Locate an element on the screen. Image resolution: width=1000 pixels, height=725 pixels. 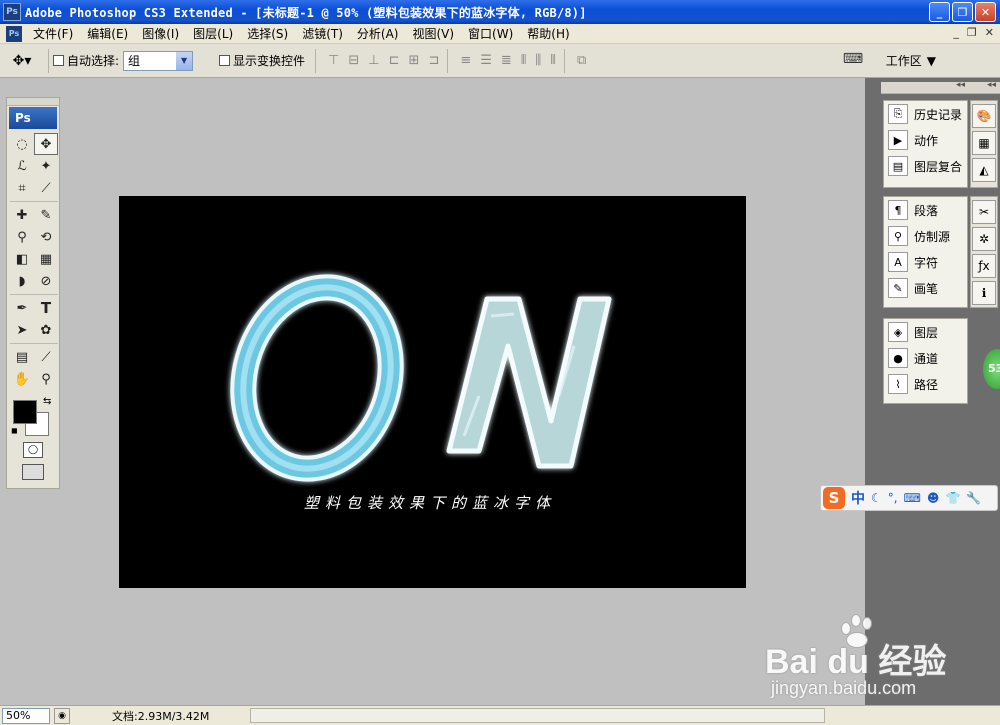
menu-help: 帮助(H) is located at coordinates (548, 33).